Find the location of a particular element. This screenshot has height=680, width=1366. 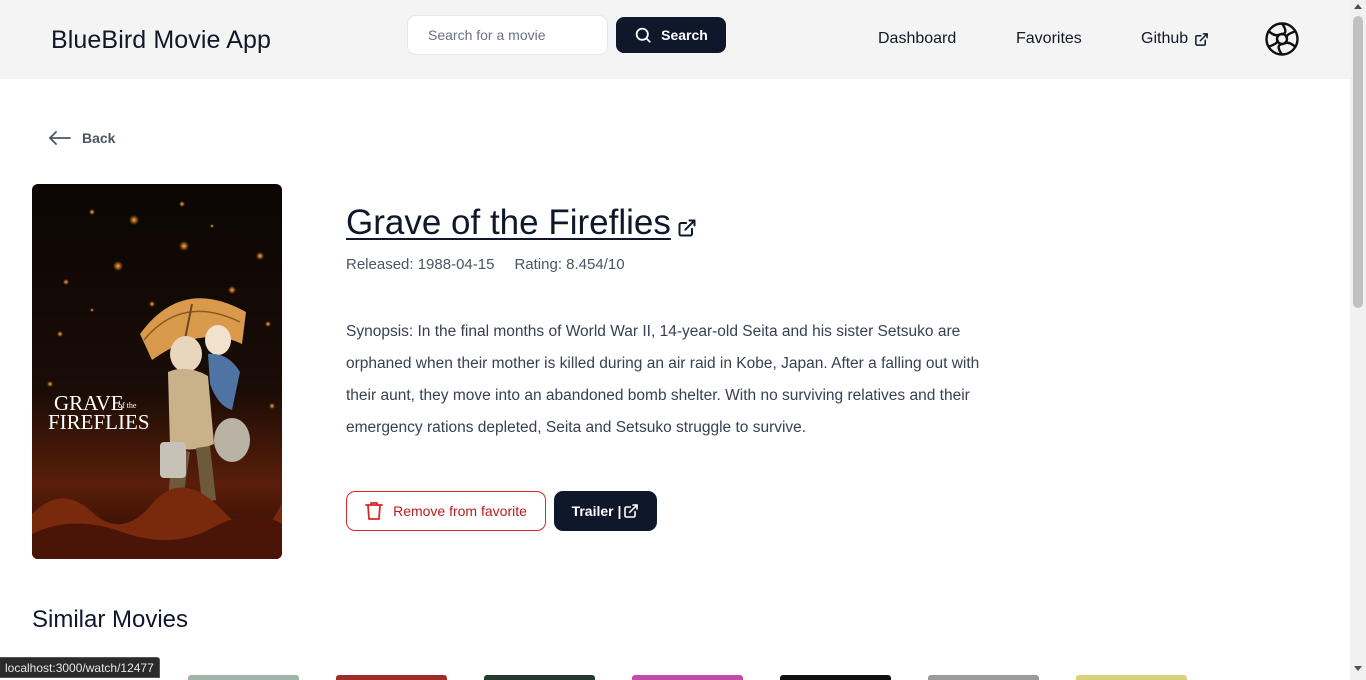

aperture-logo-icon is located at coordinates (1282, 39).